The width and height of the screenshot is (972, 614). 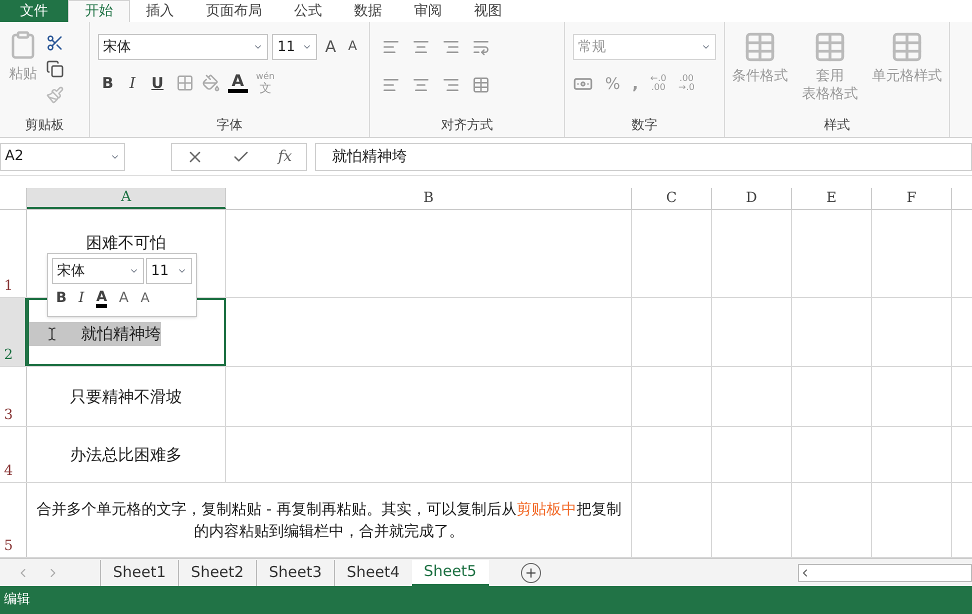 What do you see at coordinates (229, 126) in the screenshot?
I see `group-label: 字体` at bounding box center [229, 126].